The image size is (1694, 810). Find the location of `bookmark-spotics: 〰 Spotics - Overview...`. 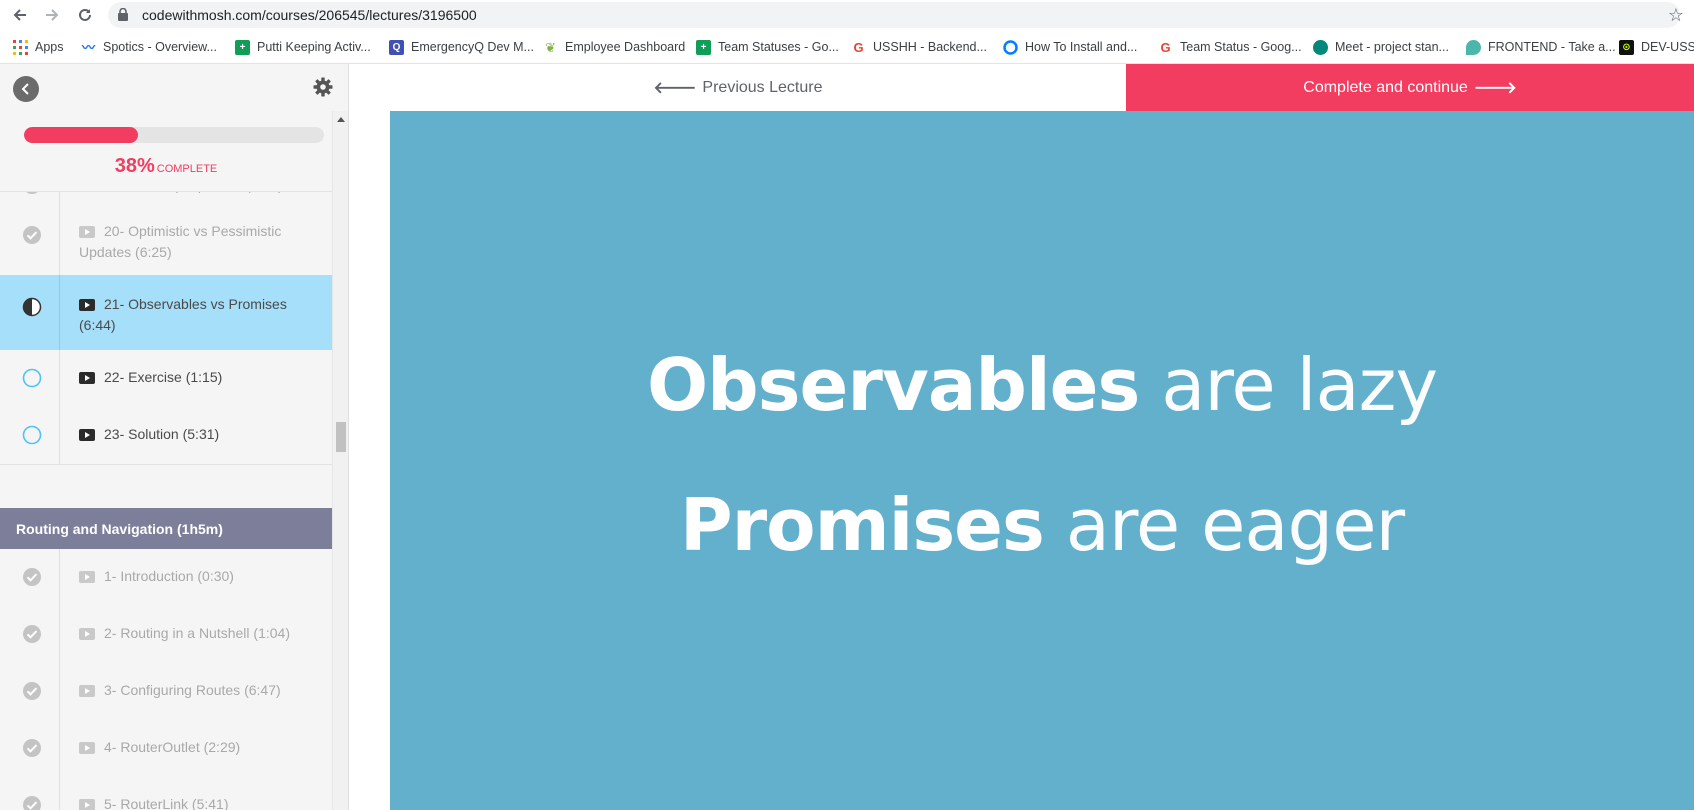

bookmark-spotics: 〰 Spotics - Overview... is located at coordinates (149, 47).